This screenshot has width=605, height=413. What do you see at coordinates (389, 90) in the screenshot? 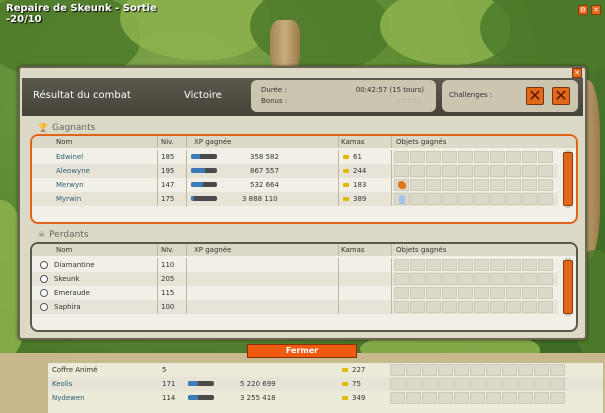
I see `duration-value: 00:42:57 (15 tours)` at bounding box center [389, 90].